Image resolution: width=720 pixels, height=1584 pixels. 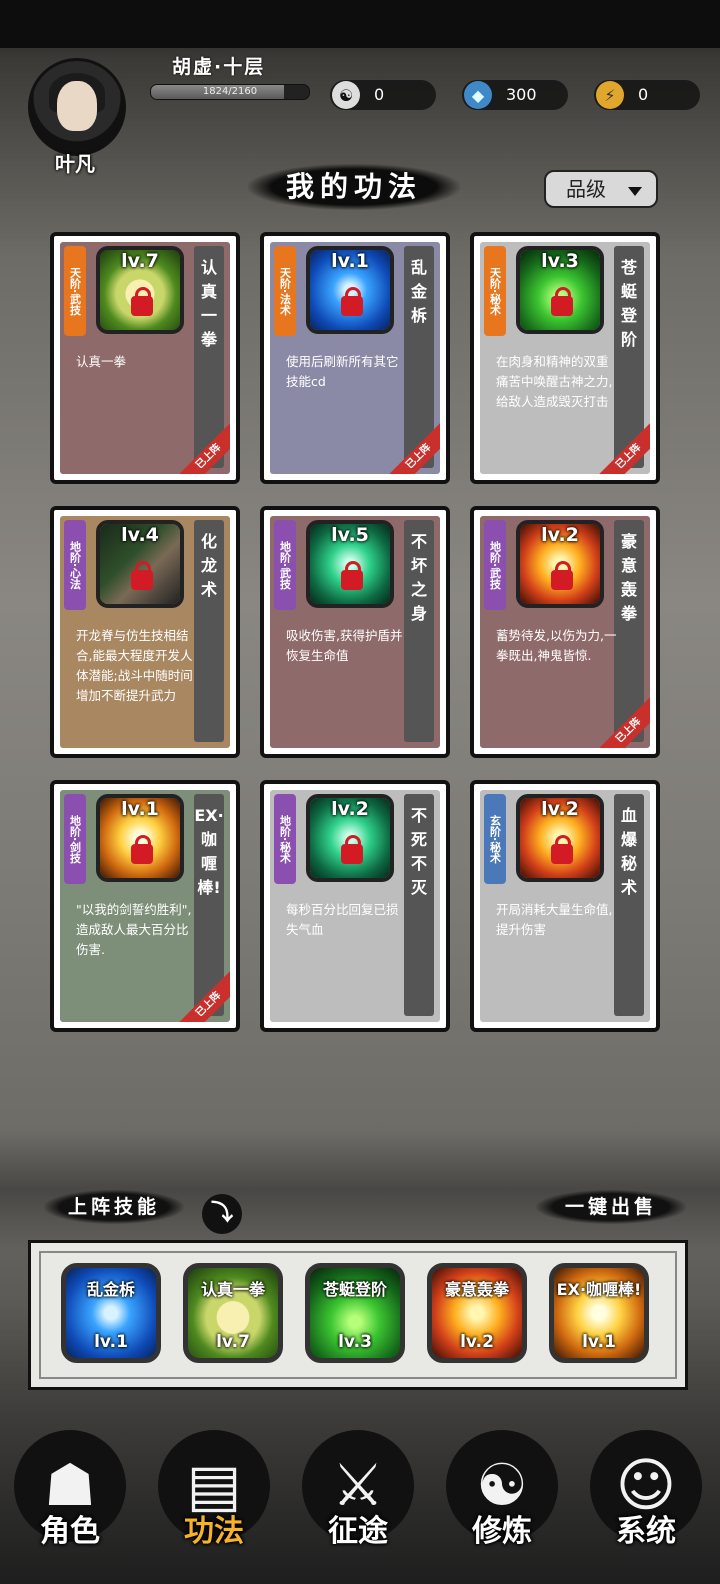 I want to click on nav-item-character: ☗ 角色, so click(x=70, y=1492).